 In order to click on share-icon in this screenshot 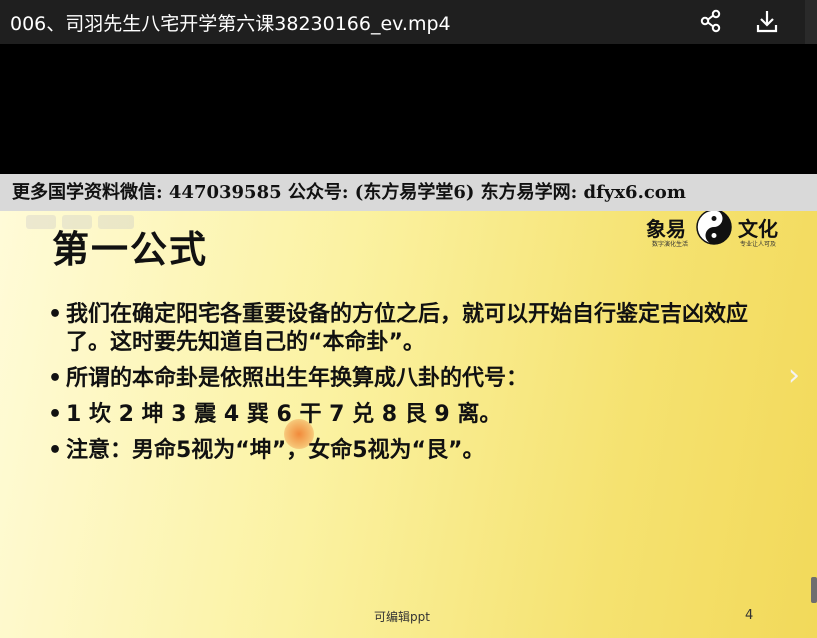, I will do `click(711, 21)`.